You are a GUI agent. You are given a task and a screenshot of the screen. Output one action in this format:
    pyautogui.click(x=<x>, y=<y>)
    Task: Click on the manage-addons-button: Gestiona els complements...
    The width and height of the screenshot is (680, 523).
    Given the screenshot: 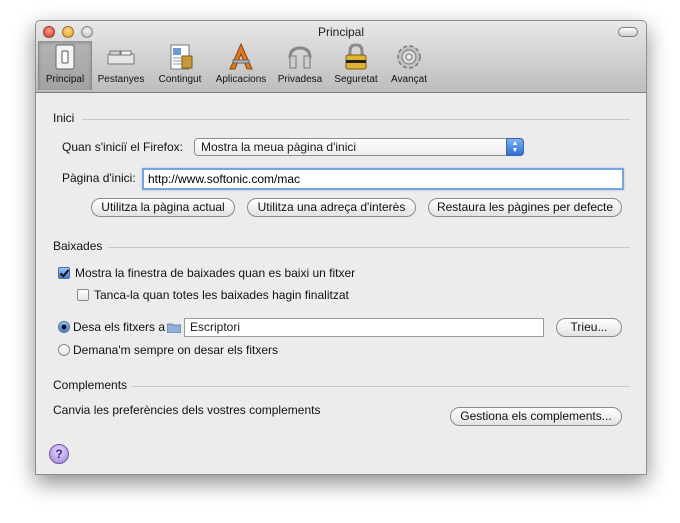 What is the action you would take?
    pyautogui.click(x=536, y=416)
    